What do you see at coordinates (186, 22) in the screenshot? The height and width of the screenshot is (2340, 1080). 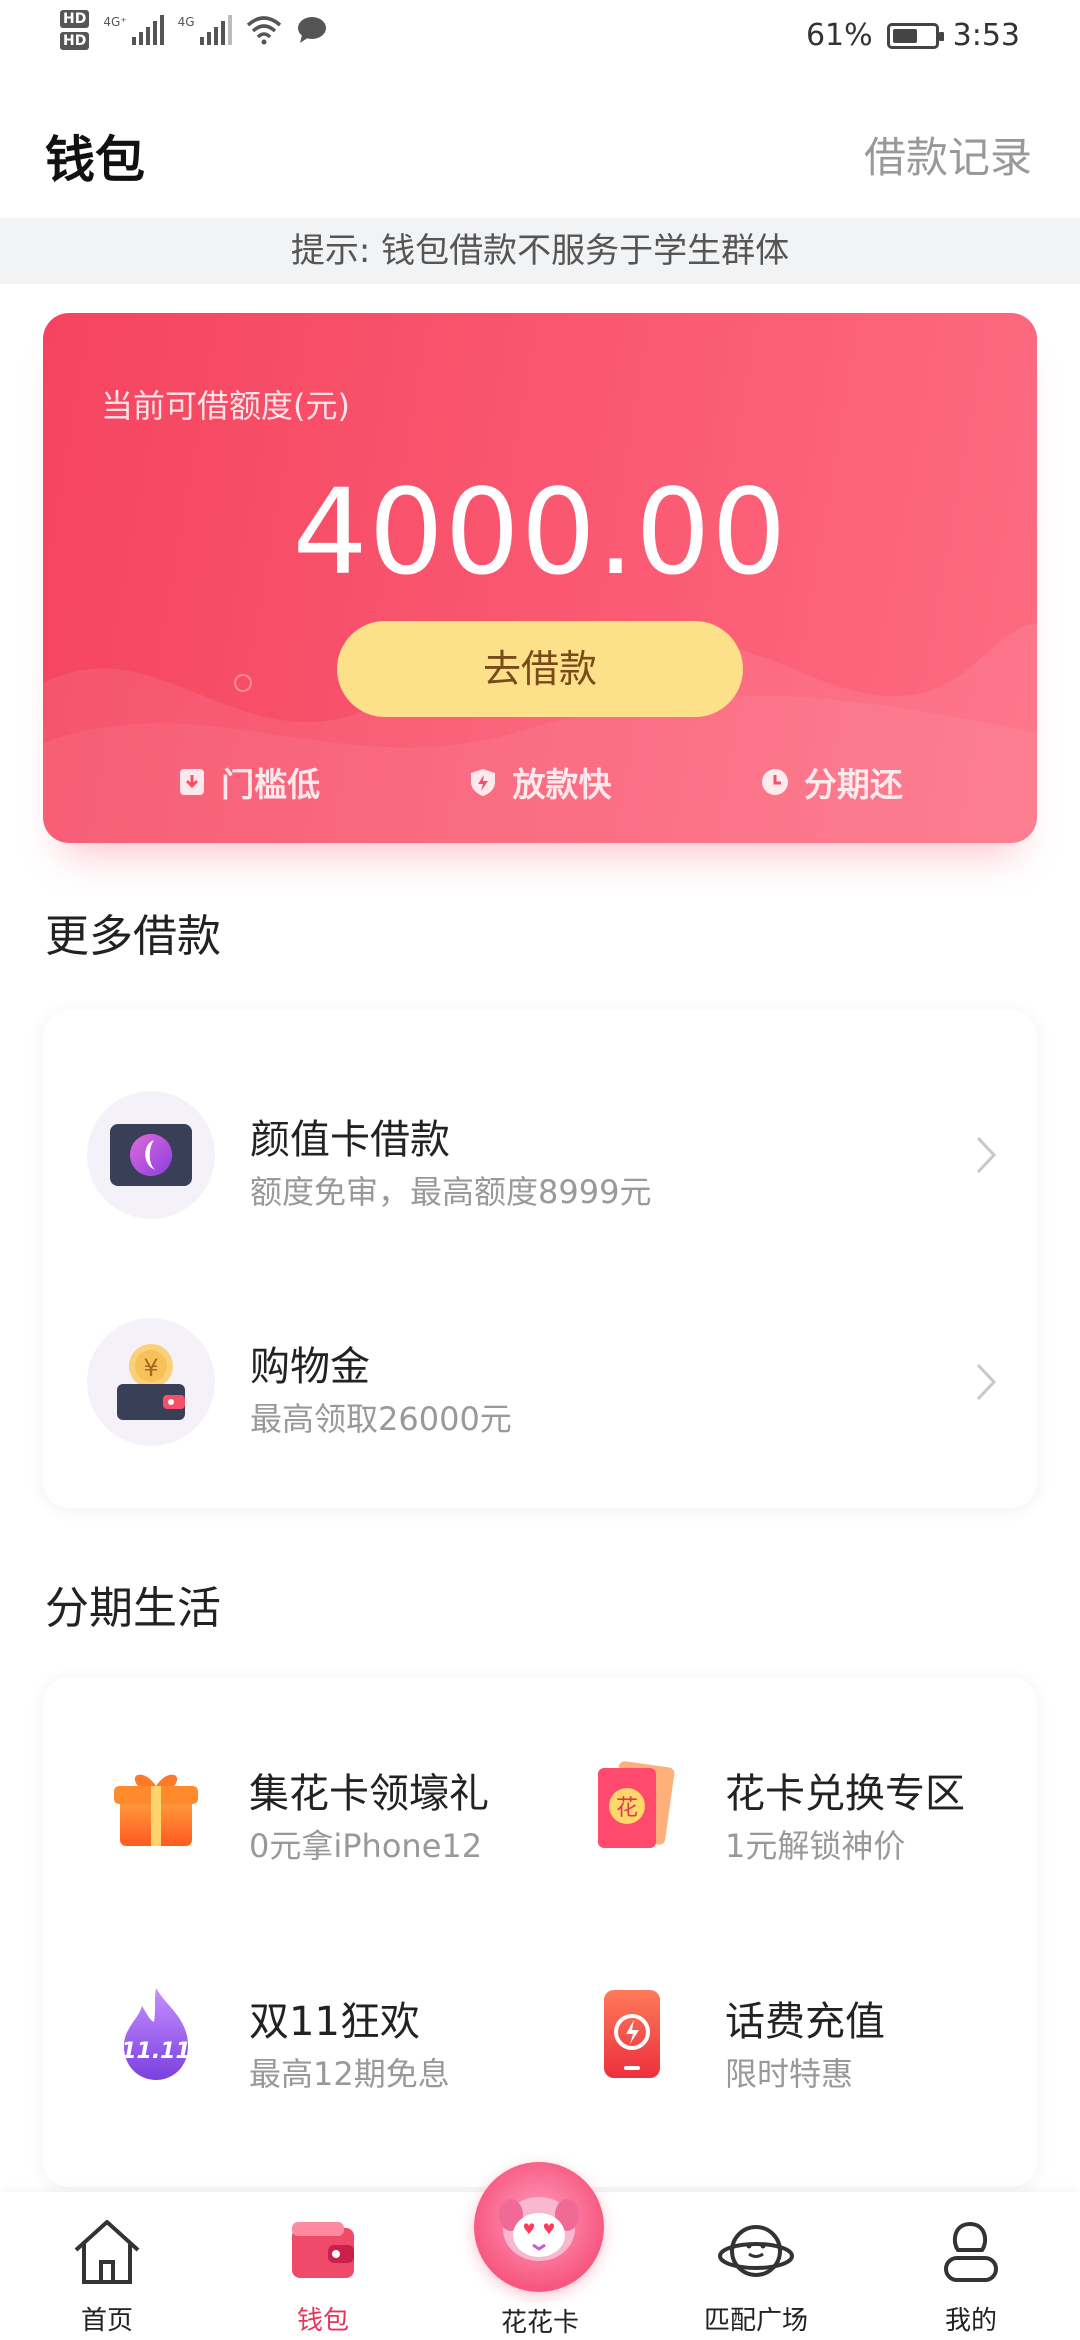 I see `network-type-2: 4G` at bounding box center [186, 22].